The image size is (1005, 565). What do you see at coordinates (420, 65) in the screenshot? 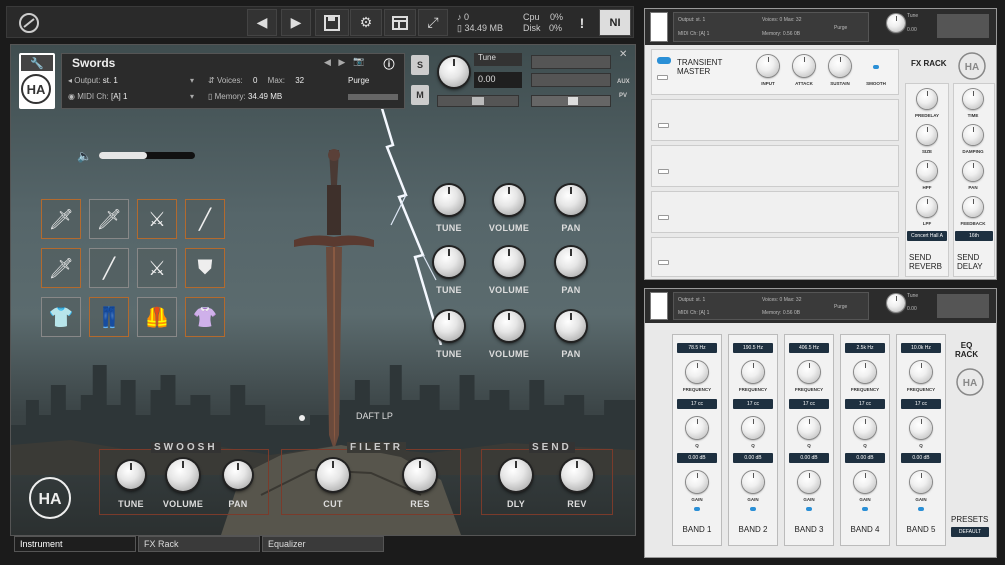
I see `solo-button: S` at bounding box center [420, 65].